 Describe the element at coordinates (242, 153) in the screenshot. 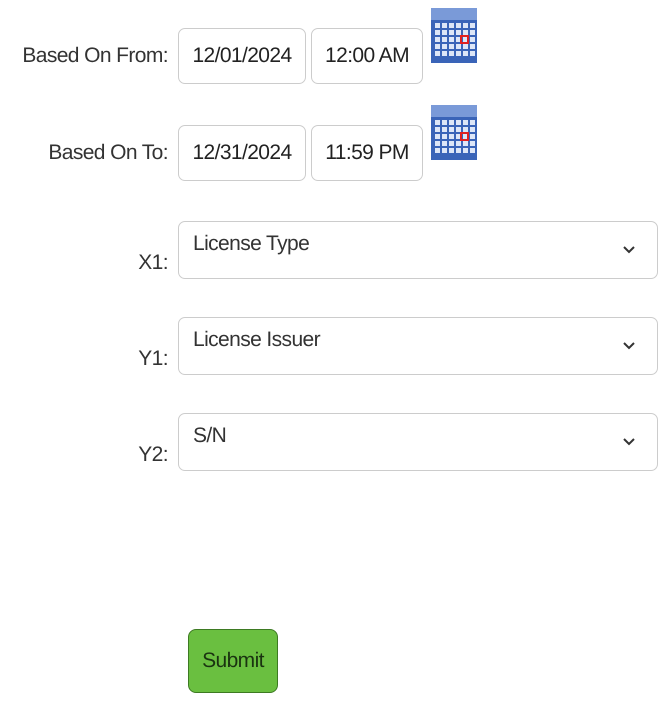

I see `date-field: 12/31/2024` at that location.